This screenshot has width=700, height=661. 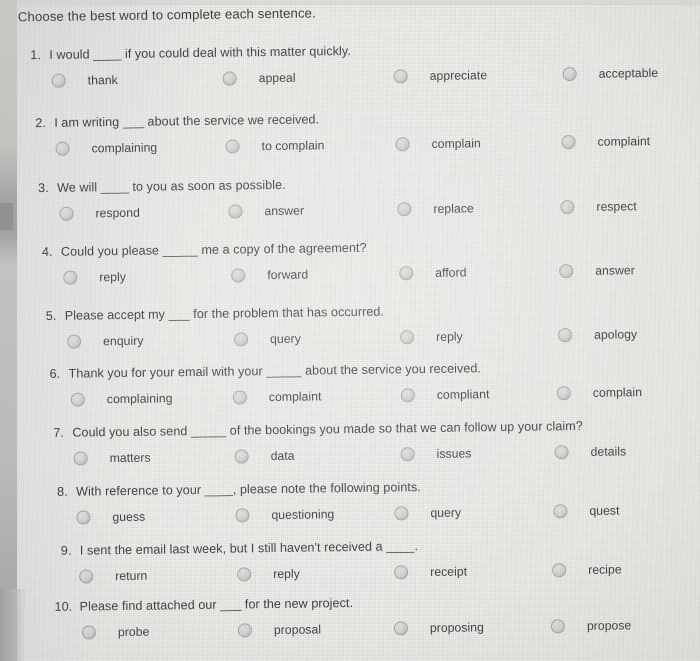 I want to click on question-number: 3., so click(x=43, y=188).